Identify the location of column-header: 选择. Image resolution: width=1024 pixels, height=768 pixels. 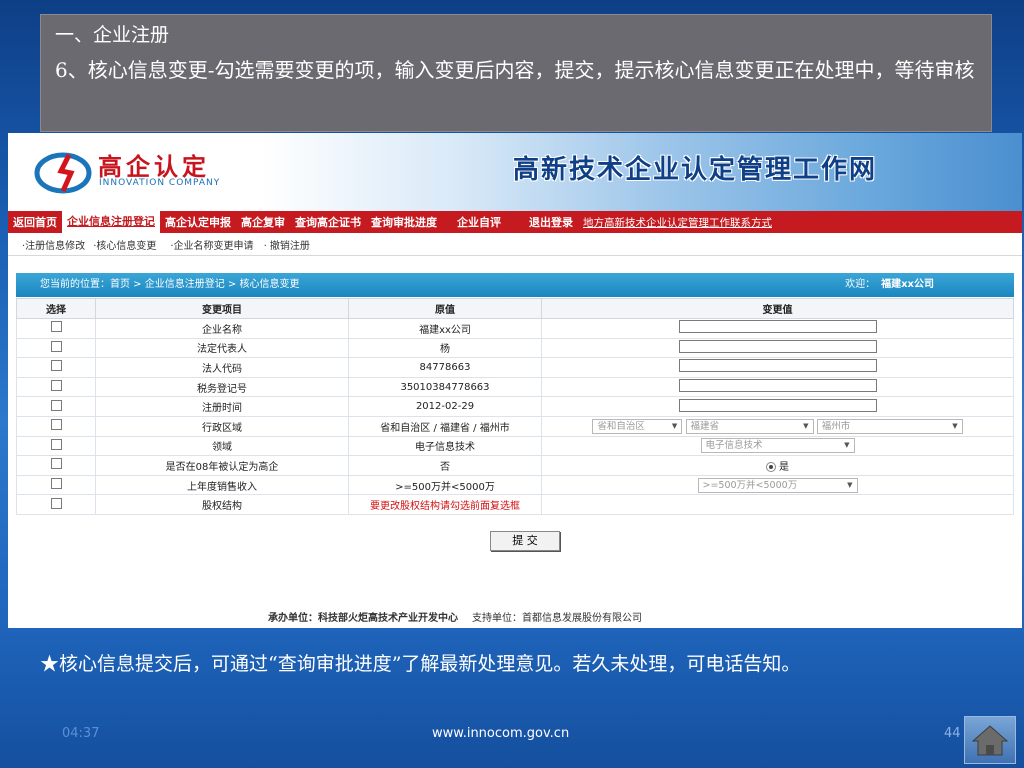
(56, 308).